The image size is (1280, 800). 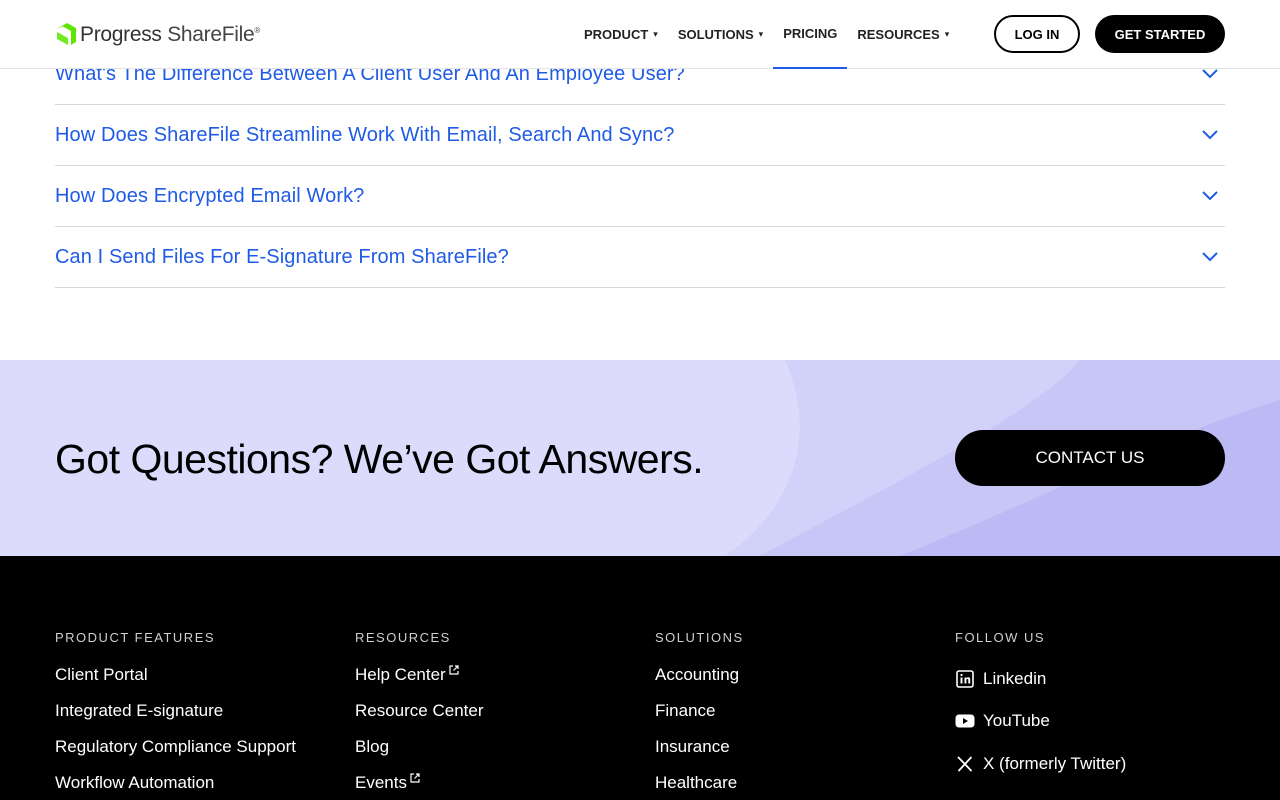 I want to click on login-button: LOG IN, so click(x=1037, y=34).